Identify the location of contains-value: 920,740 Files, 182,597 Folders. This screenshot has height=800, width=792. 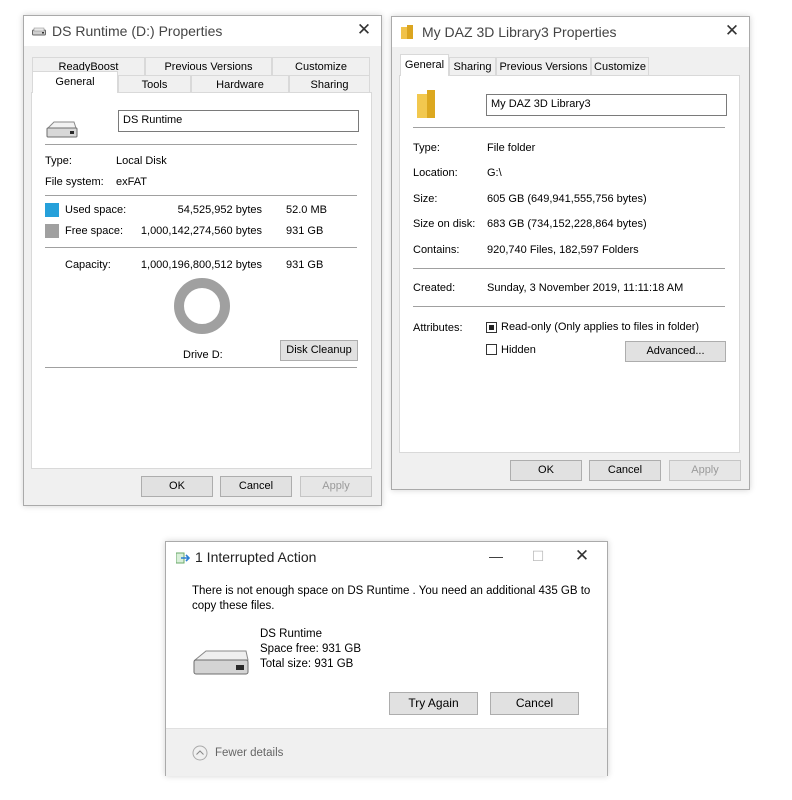
(563, 250).